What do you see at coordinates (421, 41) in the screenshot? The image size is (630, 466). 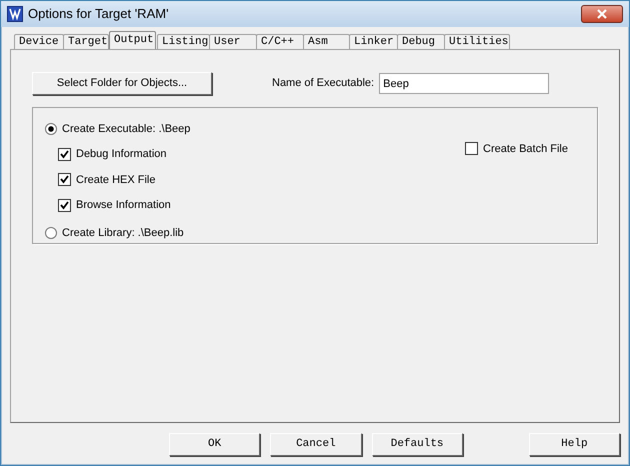 I see `tab: Debug` at bounding box center [421, 41].